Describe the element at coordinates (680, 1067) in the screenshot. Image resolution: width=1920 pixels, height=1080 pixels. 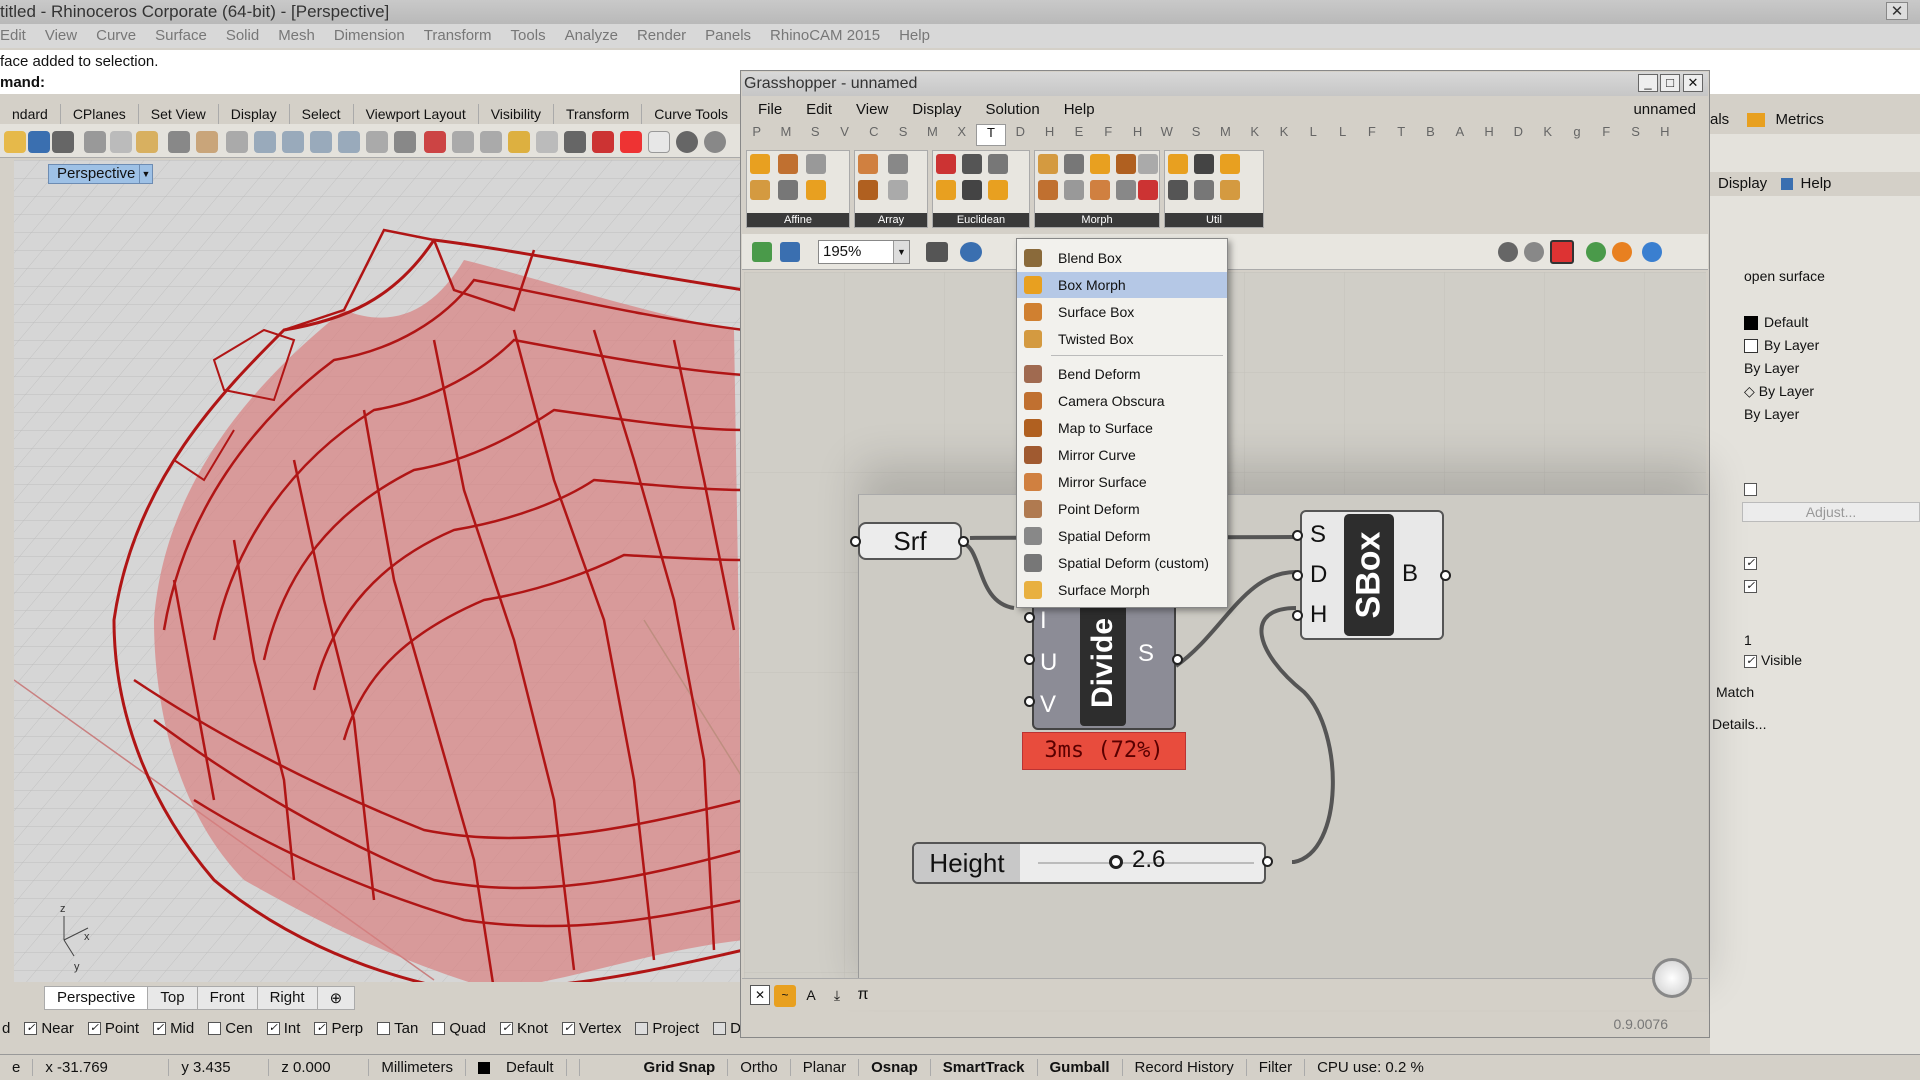
I see `status-grid-snap: Grid Snap` at that location.